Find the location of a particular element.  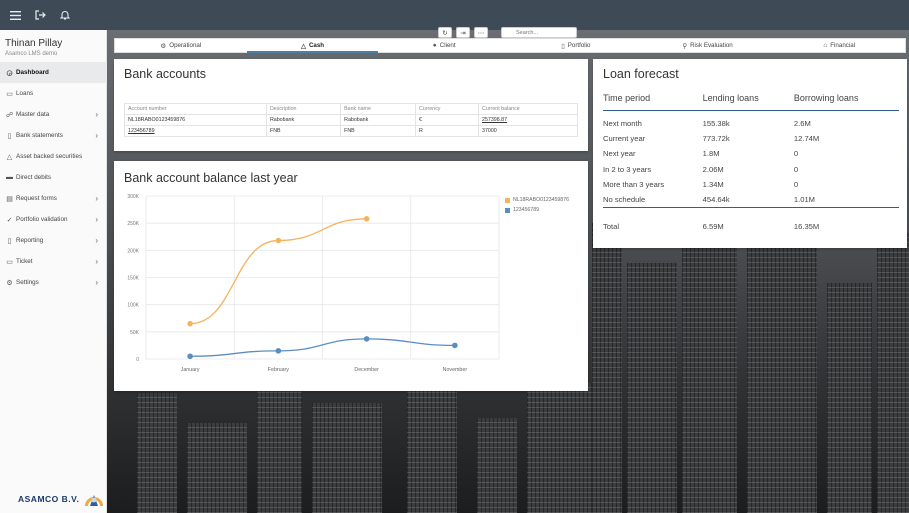

column-header: Current balance is located at coordinates (528, 109).